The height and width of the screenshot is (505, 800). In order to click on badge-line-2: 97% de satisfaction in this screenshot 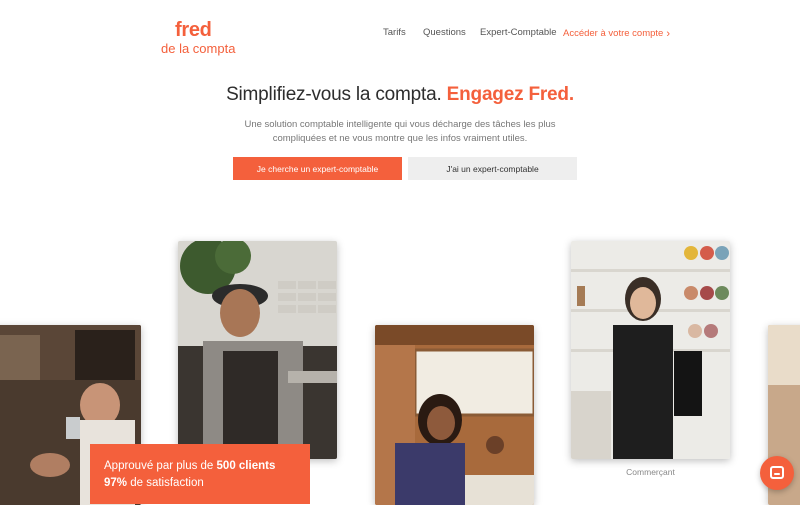, I will do `click(200, 483)`.